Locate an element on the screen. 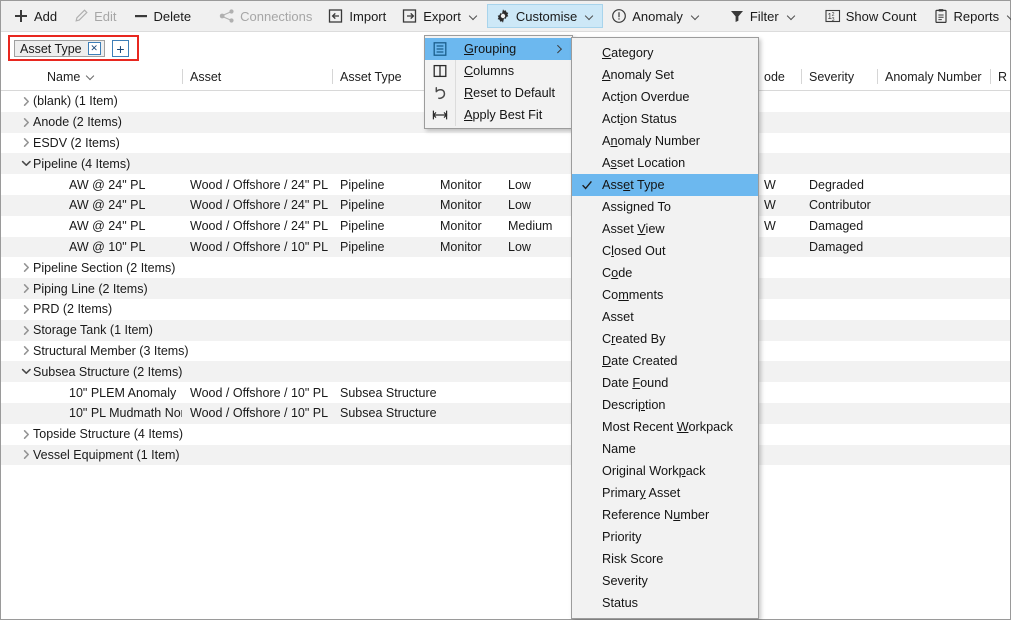 The width and height of the screenshot is (1011, 620). toolbar-button-export: Export is located at coordinates (440, 16).